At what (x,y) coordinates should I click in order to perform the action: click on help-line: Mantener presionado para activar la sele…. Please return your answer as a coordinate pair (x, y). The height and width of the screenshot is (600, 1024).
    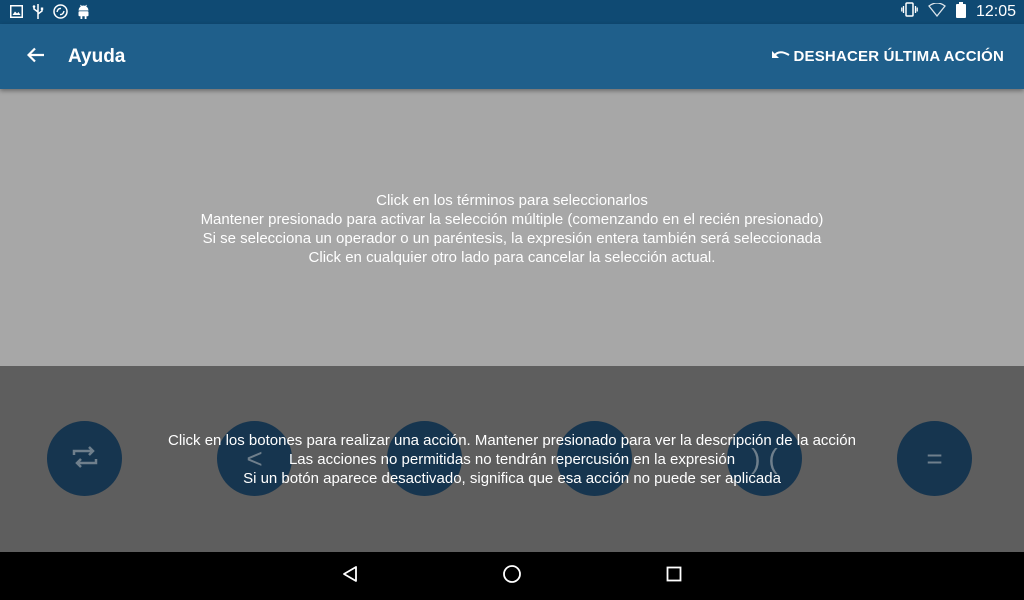
    Looking at the image, I should click on (512, 219).